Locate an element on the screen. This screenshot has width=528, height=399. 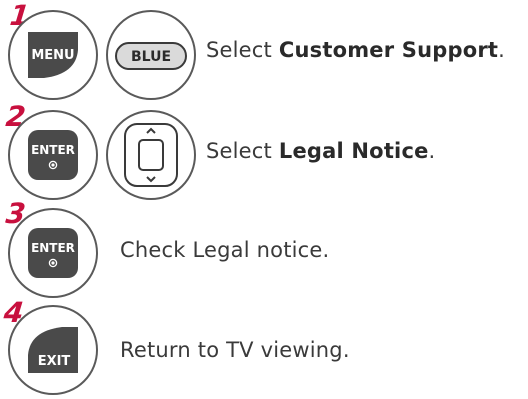
step-1-prefix: Select is located at coordinates (242, 50).